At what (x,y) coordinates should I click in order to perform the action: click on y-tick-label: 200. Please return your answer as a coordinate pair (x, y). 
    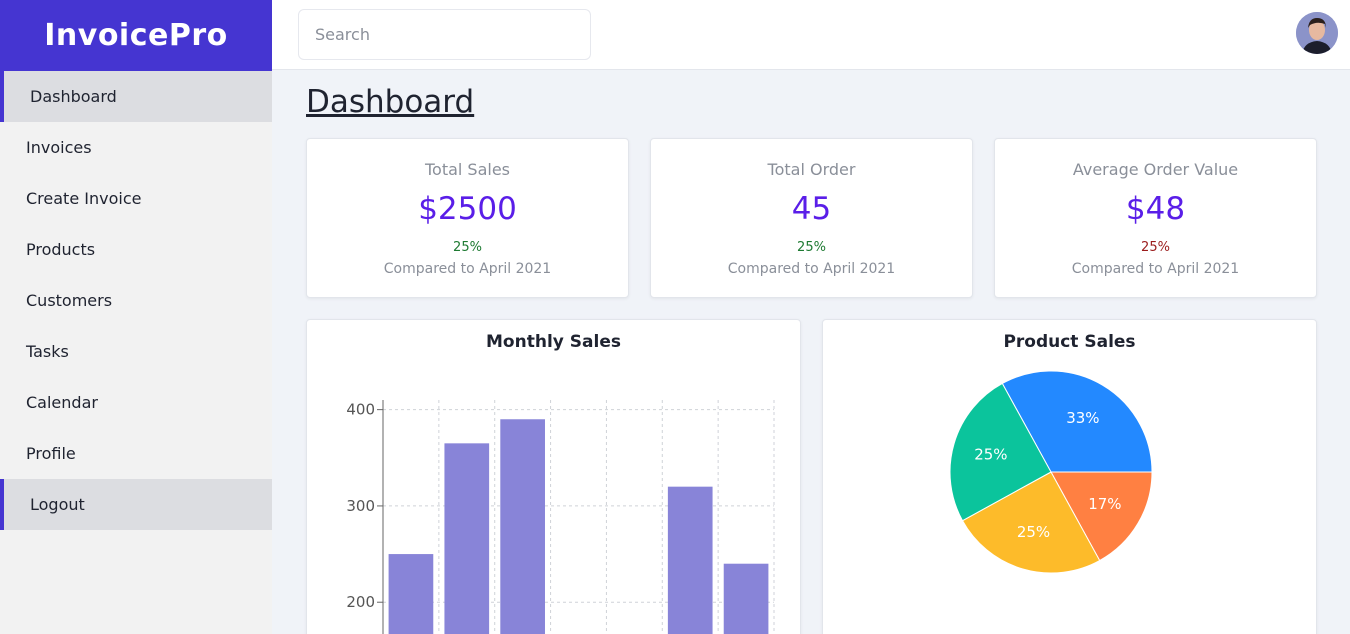
    Looking at the image, I should click on (360, 602).